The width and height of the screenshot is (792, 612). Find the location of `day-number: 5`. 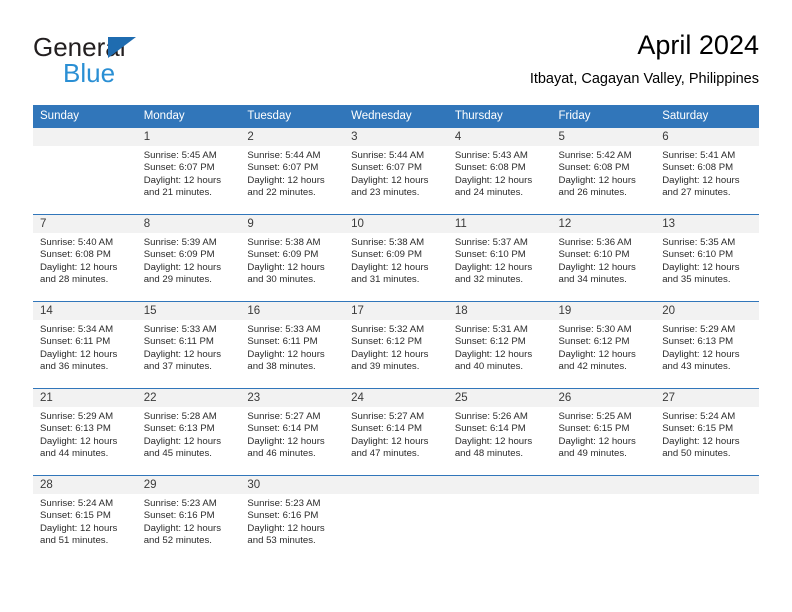

day-number: 5 is located at coordinates (603, 137).